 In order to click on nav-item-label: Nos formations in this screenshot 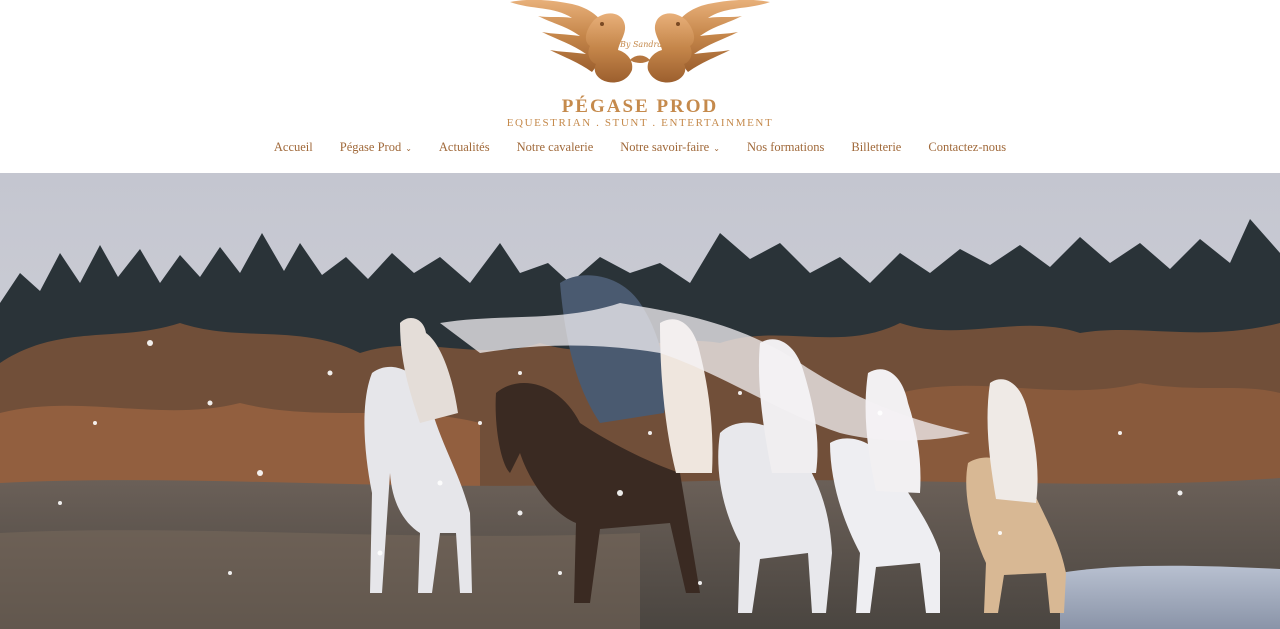, I will do `click(785, 147)`.